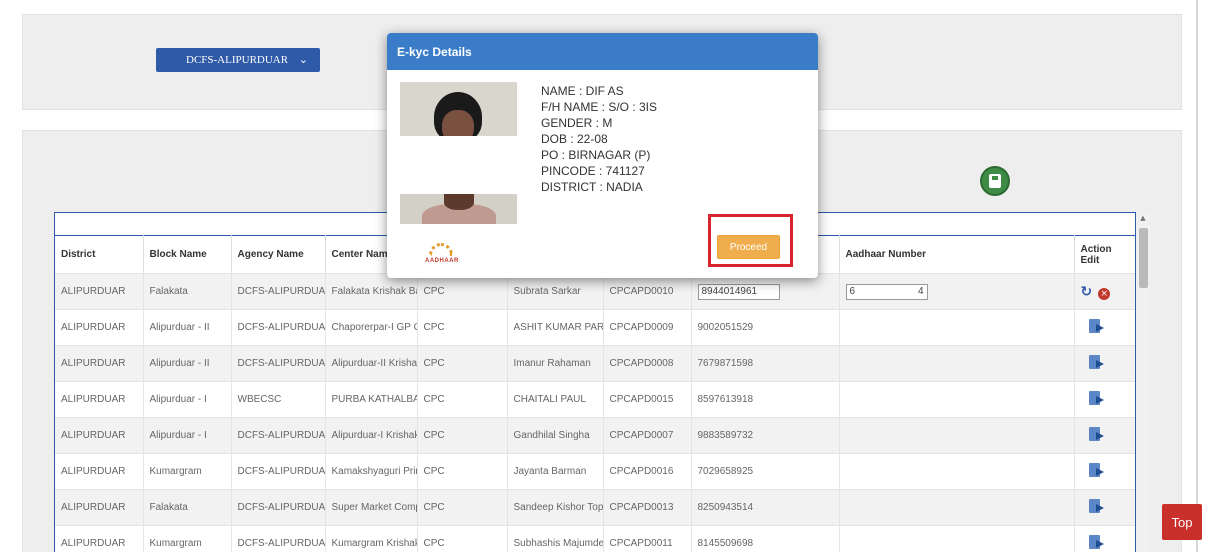 The image size is (1215, 552). Describe the element at coordinates (458, 209) in the screenshot. I see `applicant-photo-lower` at that location.